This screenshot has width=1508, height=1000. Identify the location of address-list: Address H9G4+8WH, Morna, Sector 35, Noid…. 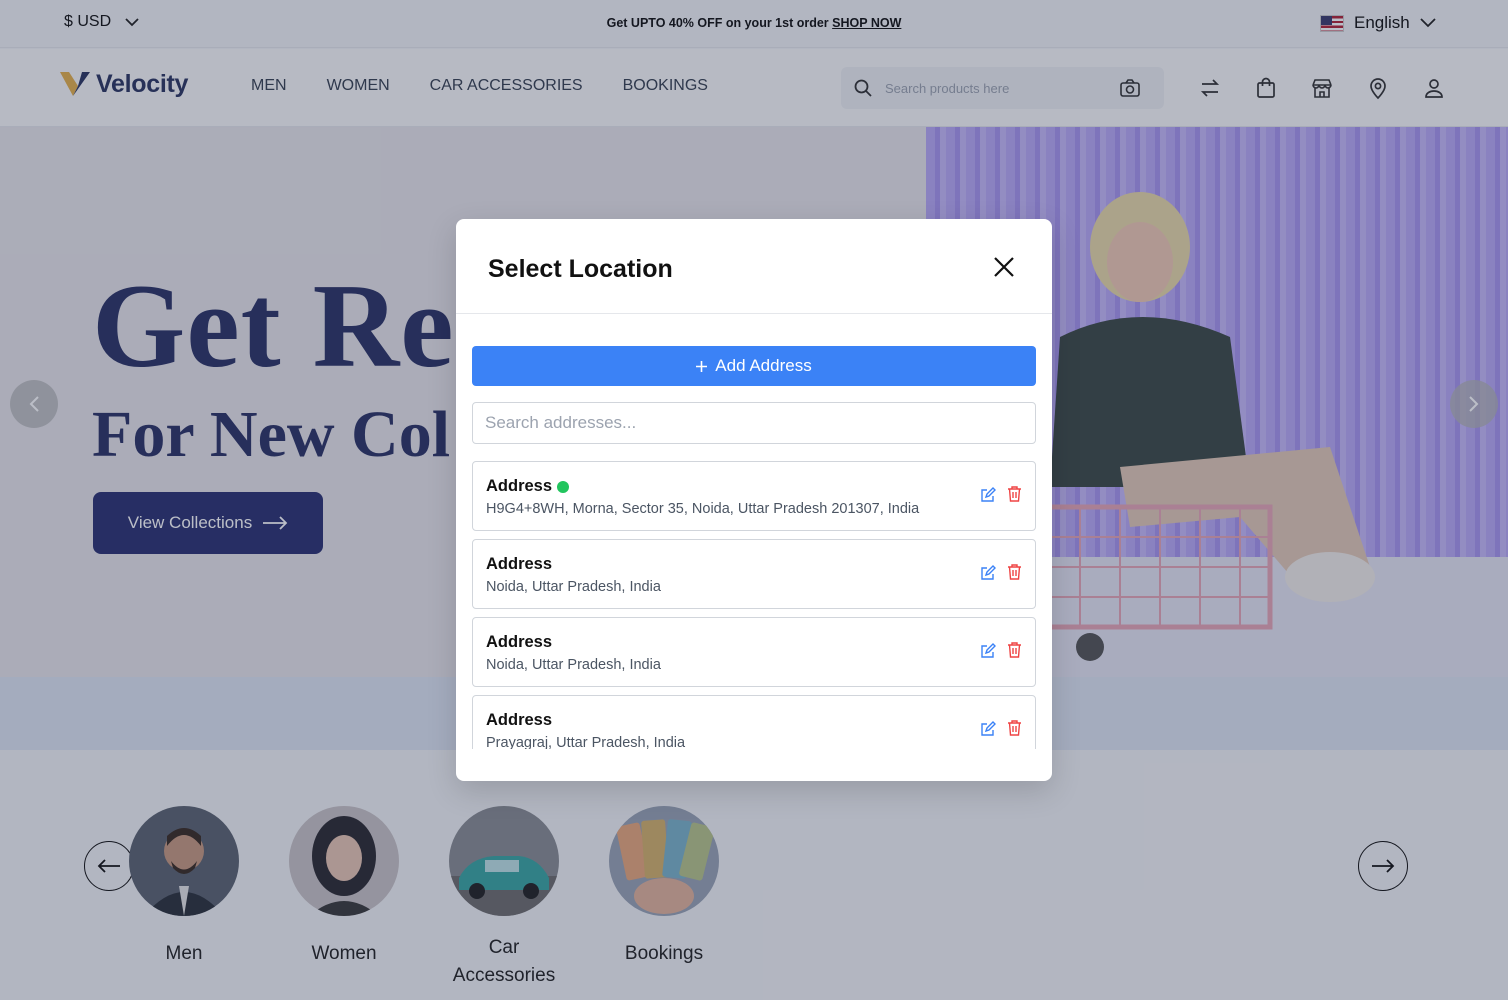
(754, 605).